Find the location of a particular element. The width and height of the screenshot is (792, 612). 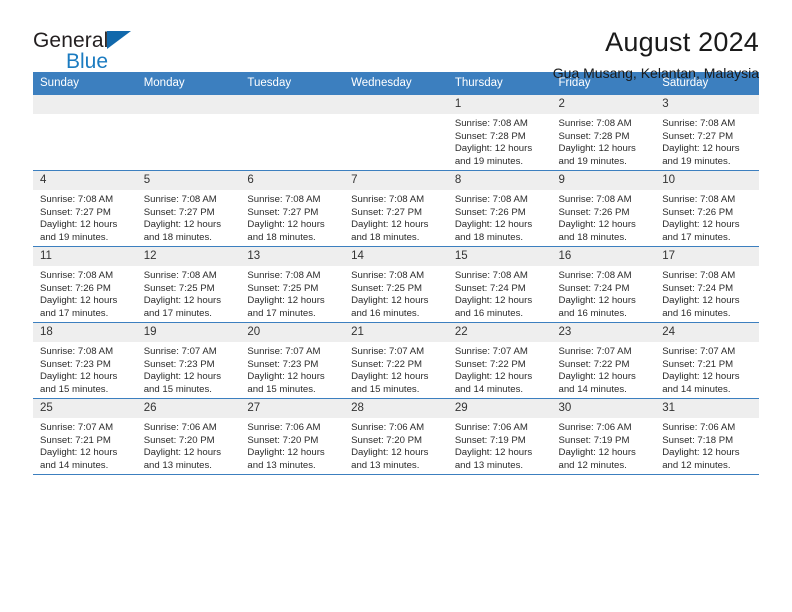

day-number: 29 is located at coordinates (499, 408).